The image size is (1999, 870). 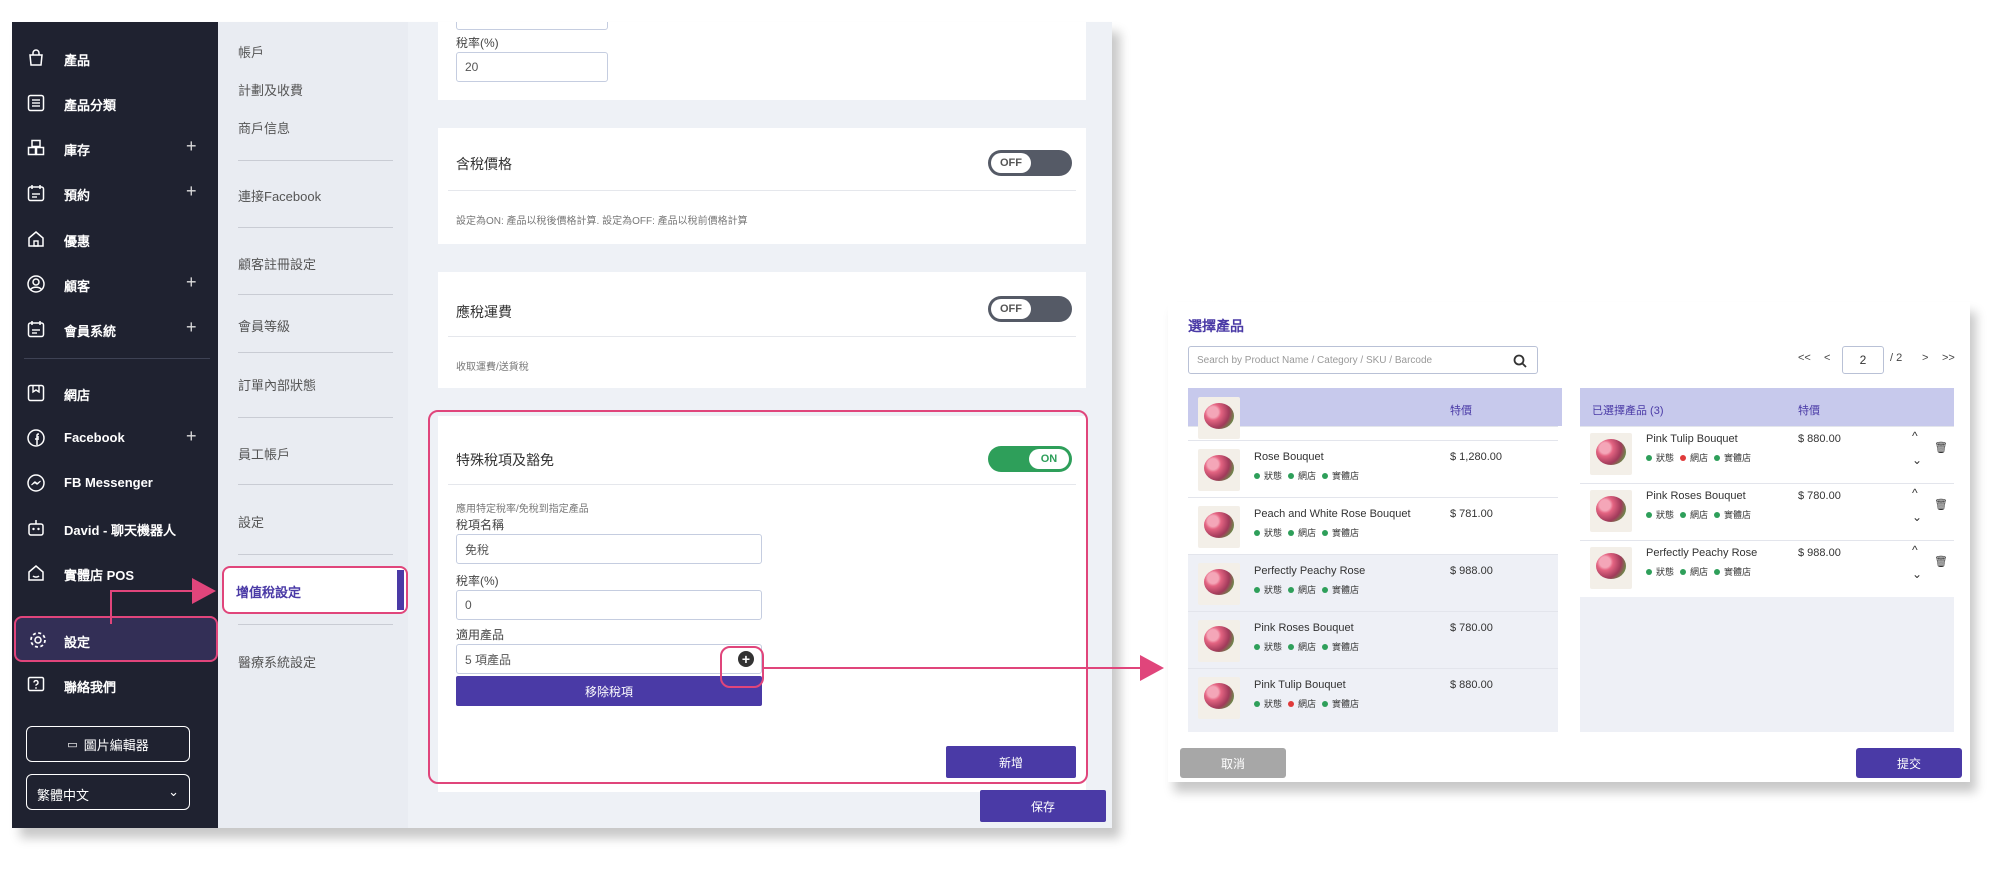 I want to click on tax-inclusive-toggle: OFF, so click(x=1030, y=163).